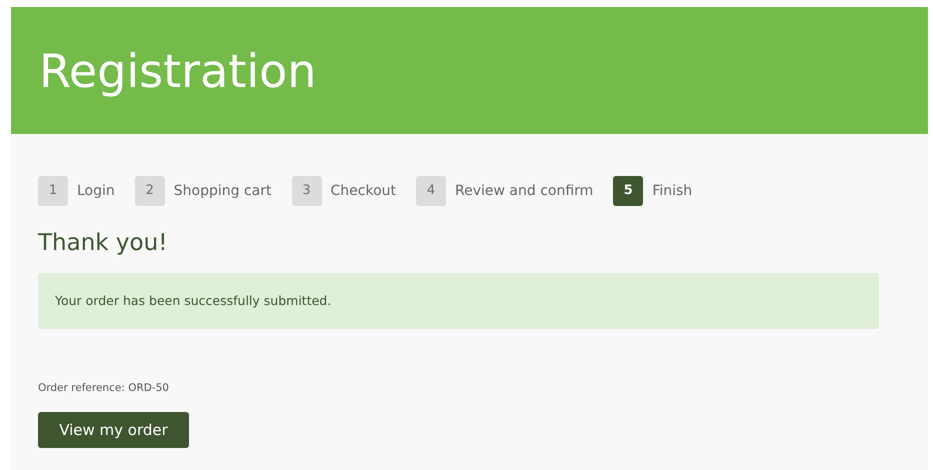 The image size is (933, 470). What do you see at coordinates (628, 191) in the screenshot?
I see `step-number: 5` at bounding box center [628, 191].